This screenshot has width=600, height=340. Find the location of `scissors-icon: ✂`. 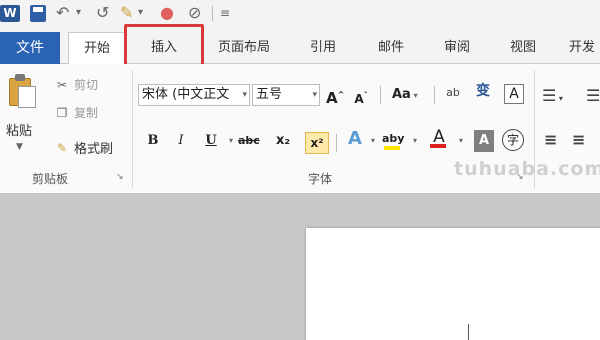

scissors-icon: ✂ is located at coordinates (62, 84).